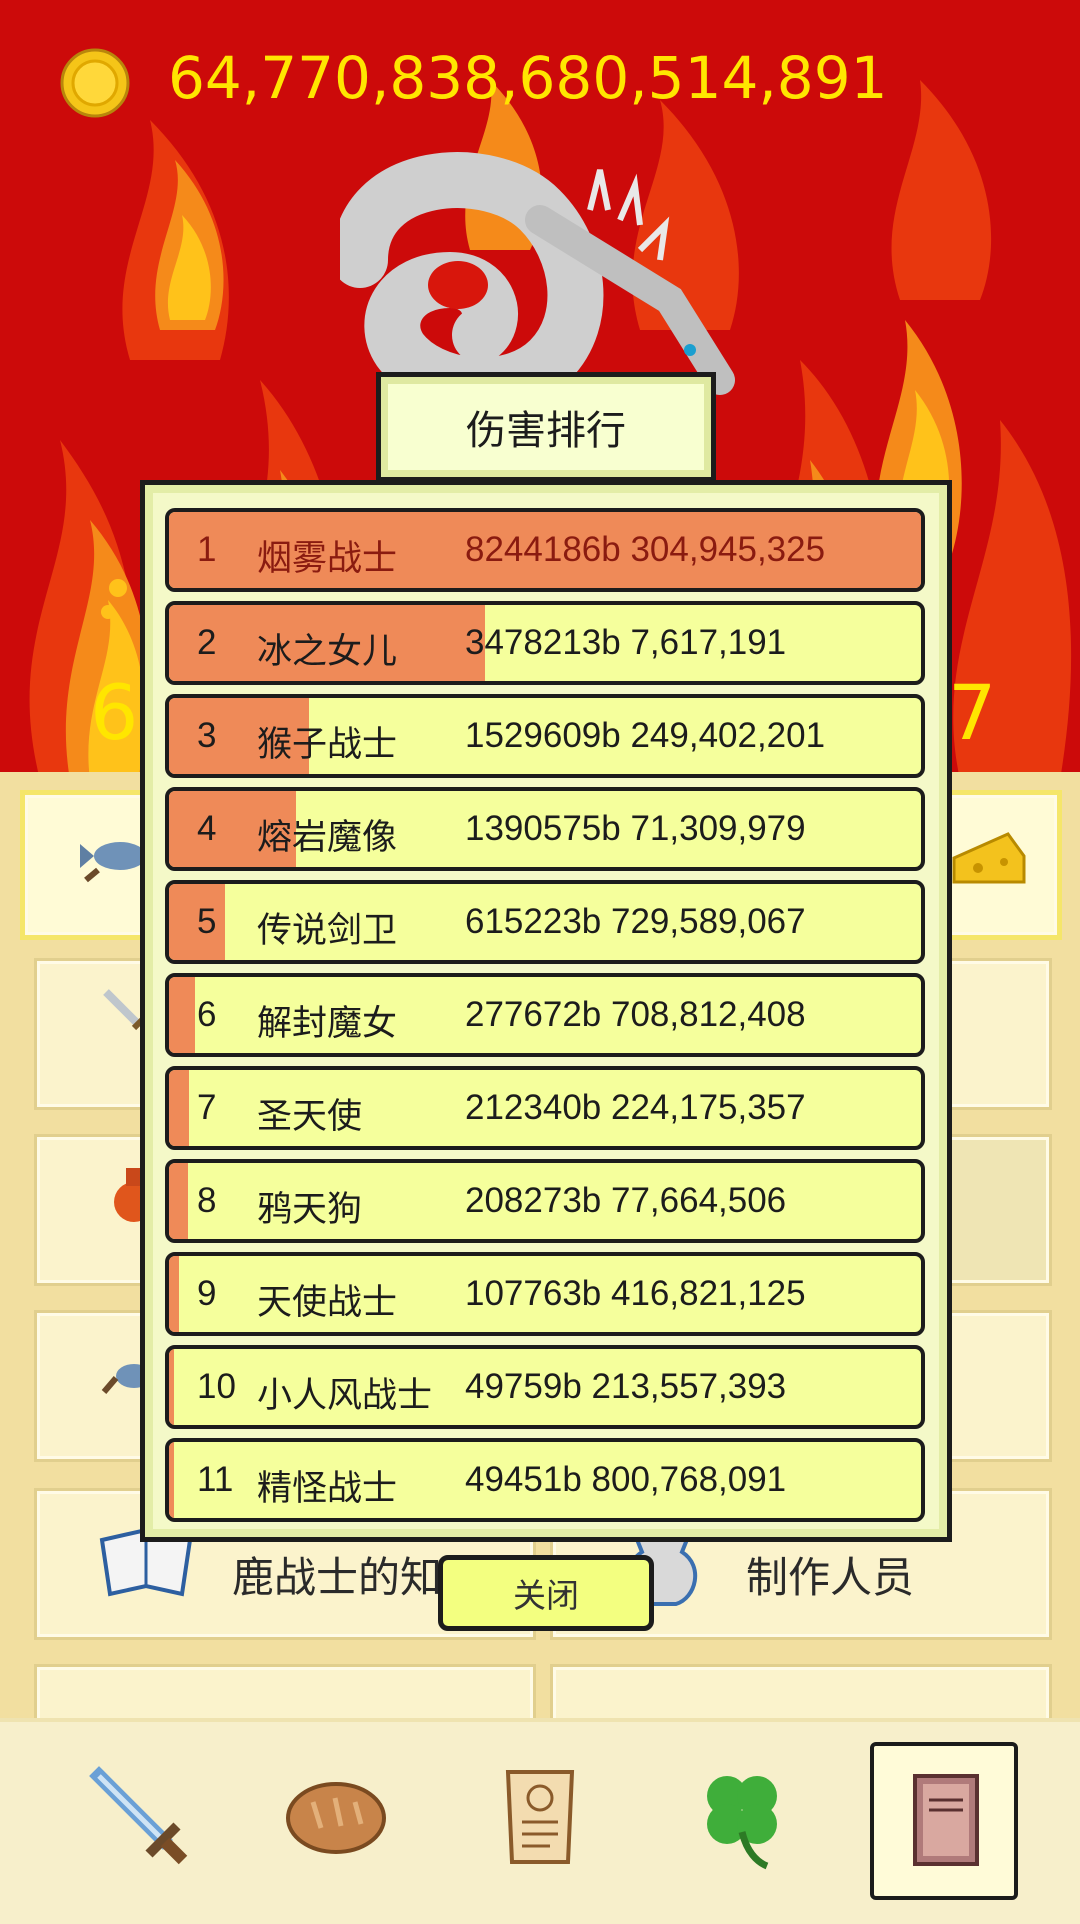 The width and height of the screenshot is (1080, 1924). What do you see at coordinates (635, 921) in the screenshot?
I see `damage-value: 615223b 729,589,067` at bounding box center [635, 921].